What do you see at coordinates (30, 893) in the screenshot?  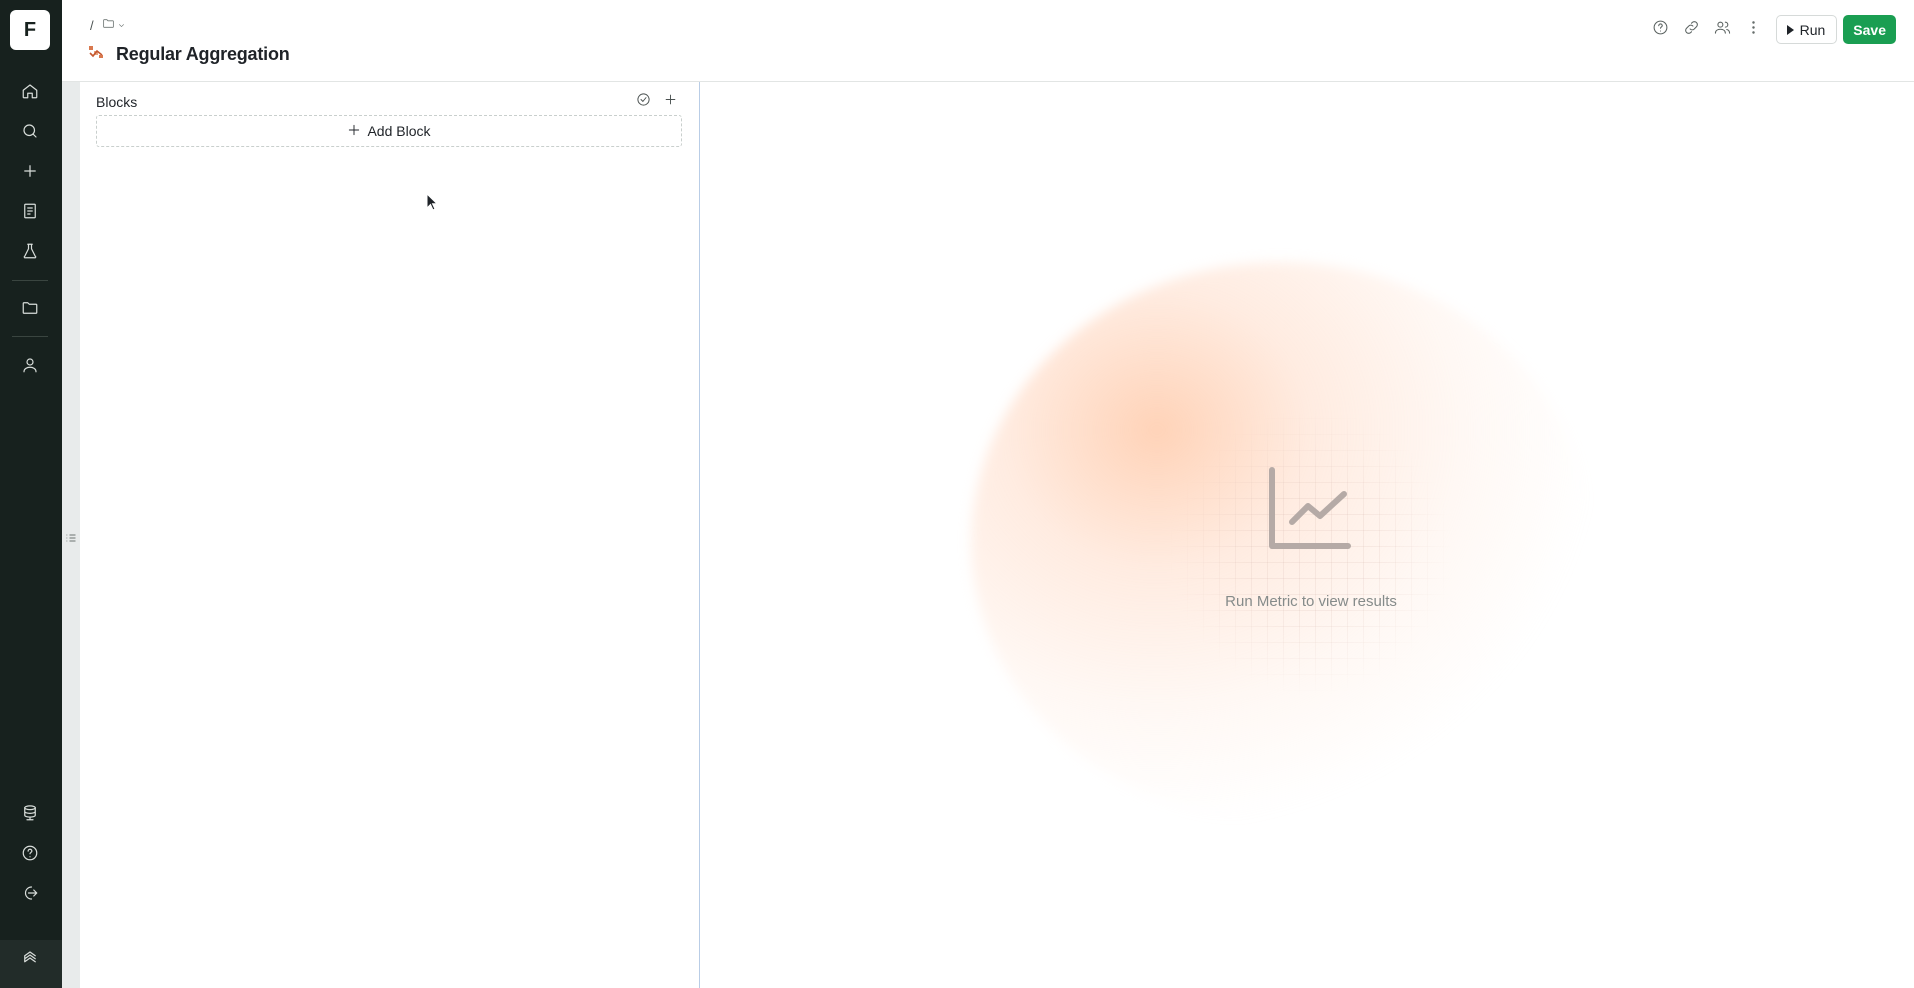 I see `logout-icon` at bounding box center [30, 893].